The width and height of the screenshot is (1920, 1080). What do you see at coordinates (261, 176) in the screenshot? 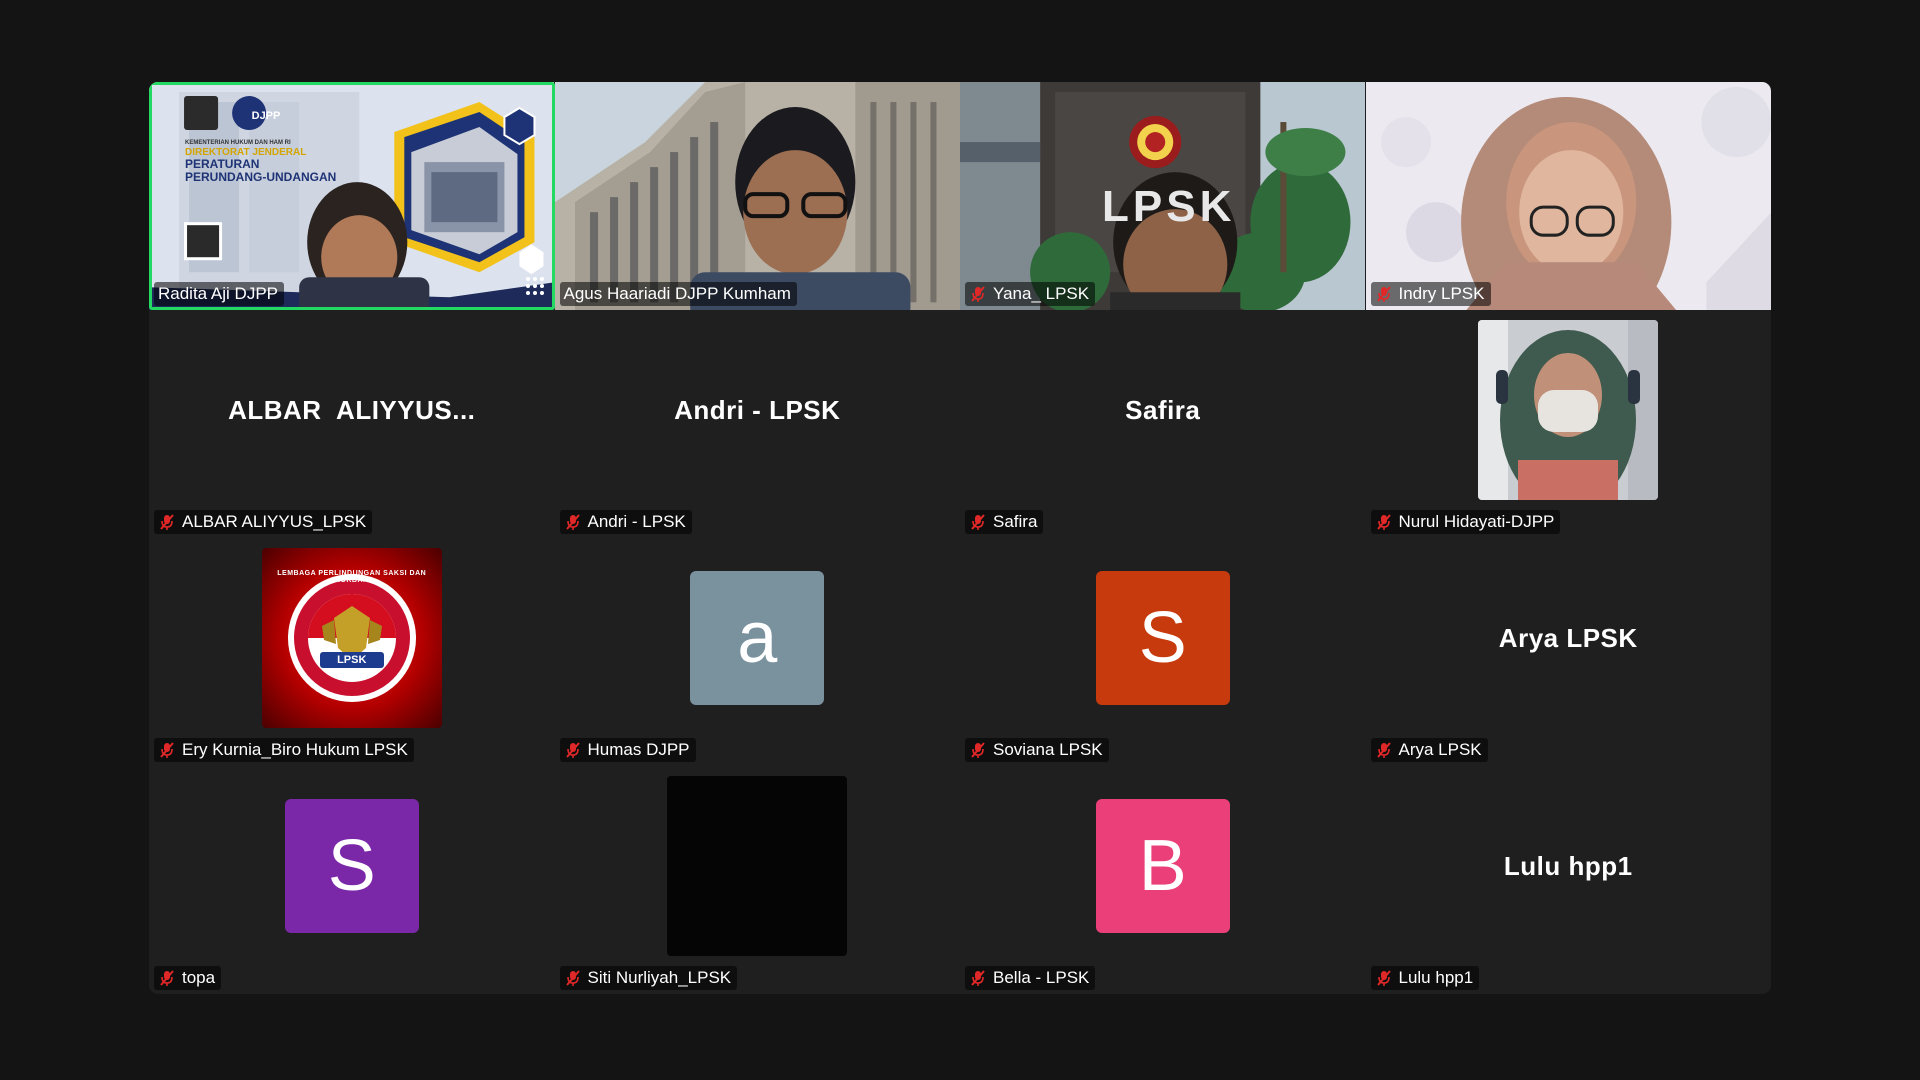
I see `slide-line-4: PERUNDANG-UNDANGAN` at bounding box center [261, 176].